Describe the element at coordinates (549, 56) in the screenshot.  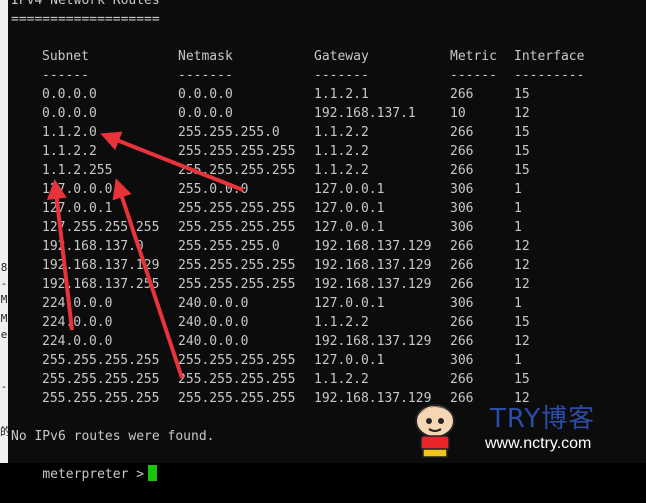
I see `header-interface: Interface` at that location.